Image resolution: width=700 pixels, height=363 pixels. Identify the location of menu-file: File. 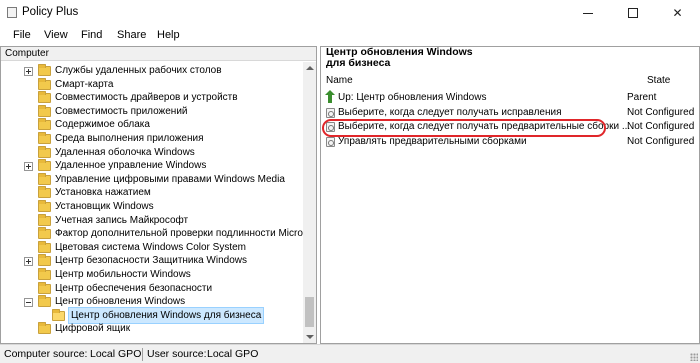
(22, 35).